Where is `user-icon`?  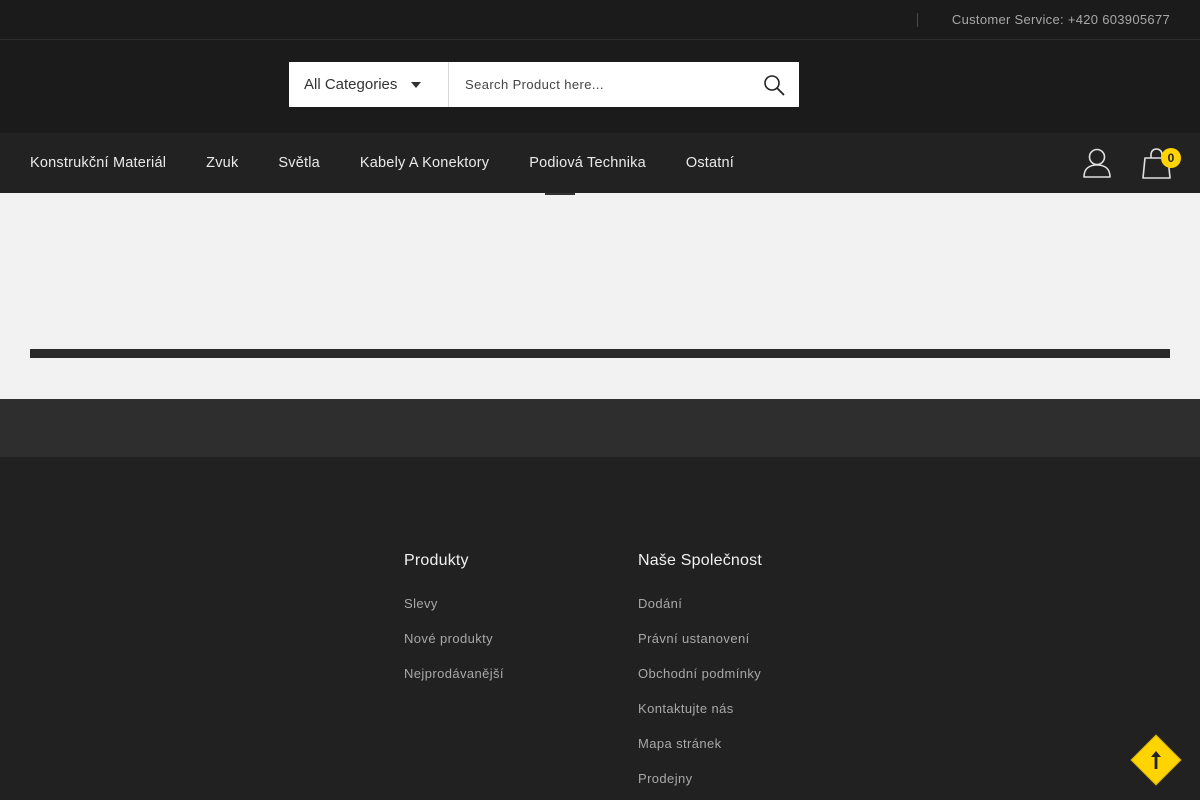 user-icon is located at coordinates (1097, 163).